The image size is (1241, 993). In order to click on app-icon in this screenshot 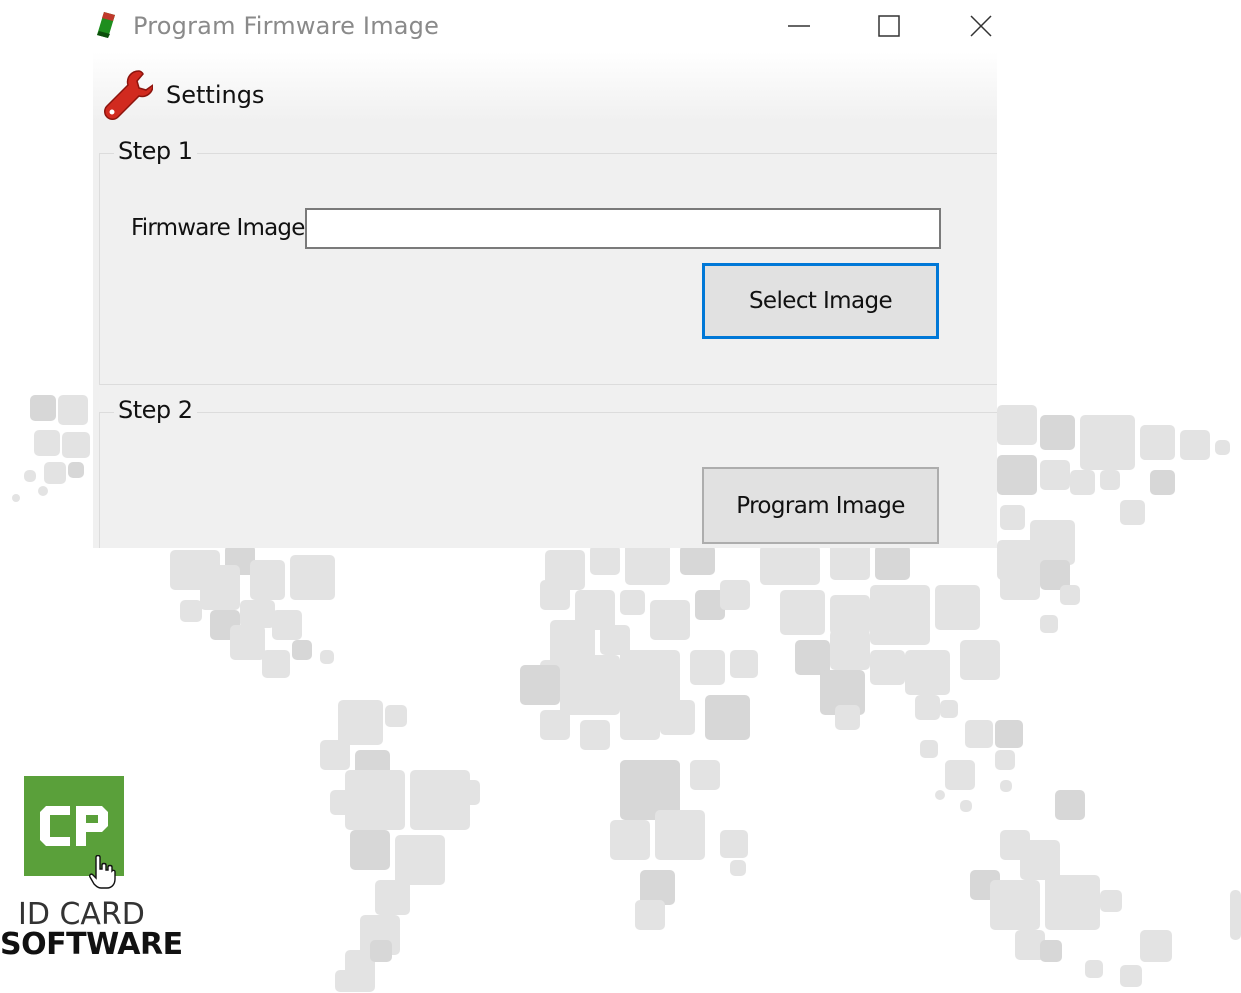, I will do `click(106, 25)`.